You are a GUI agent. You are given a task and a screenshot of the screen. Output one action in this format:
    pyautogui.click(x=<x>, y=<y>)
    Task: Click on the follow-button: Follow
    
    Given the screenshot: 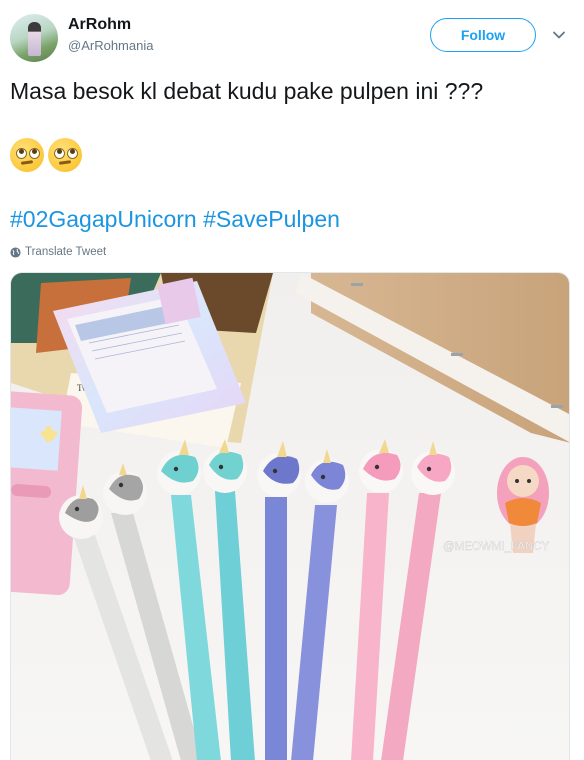 What is the action you would take?
    pyautogui.click(x=483, y=35)
    